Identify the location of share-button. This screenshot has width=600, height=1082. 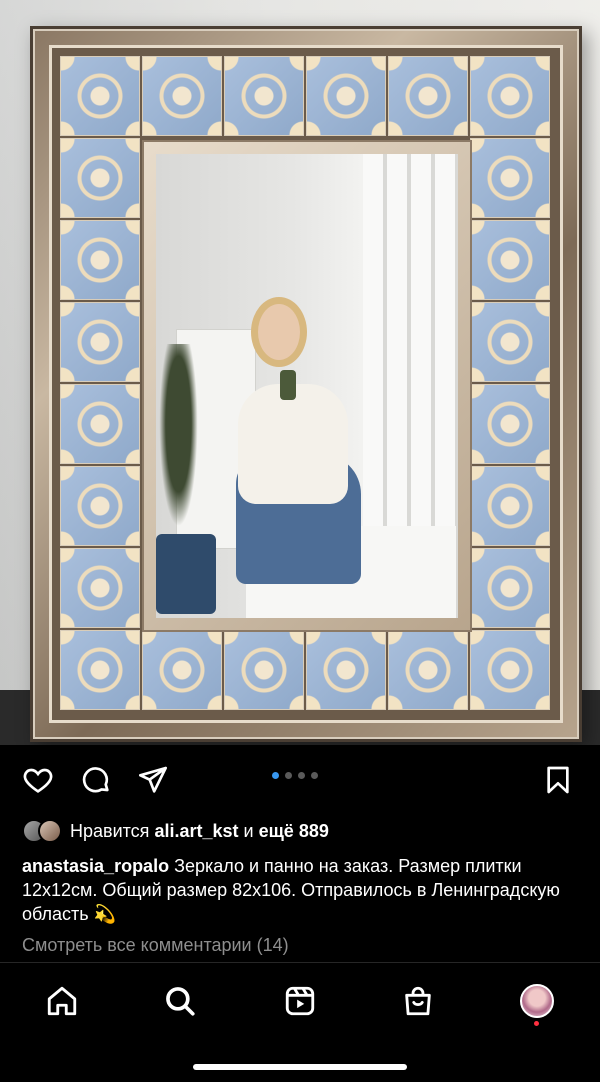
(153, 780).